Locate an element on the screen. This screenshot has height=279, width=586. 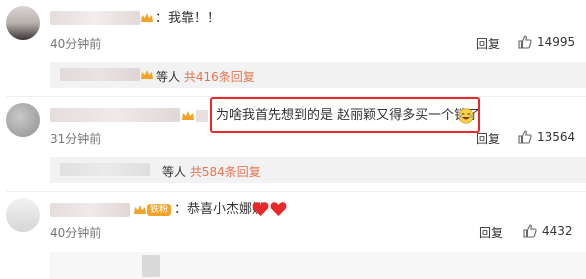
fan-badge: 铁粉 is located at coordinates (159, 210).